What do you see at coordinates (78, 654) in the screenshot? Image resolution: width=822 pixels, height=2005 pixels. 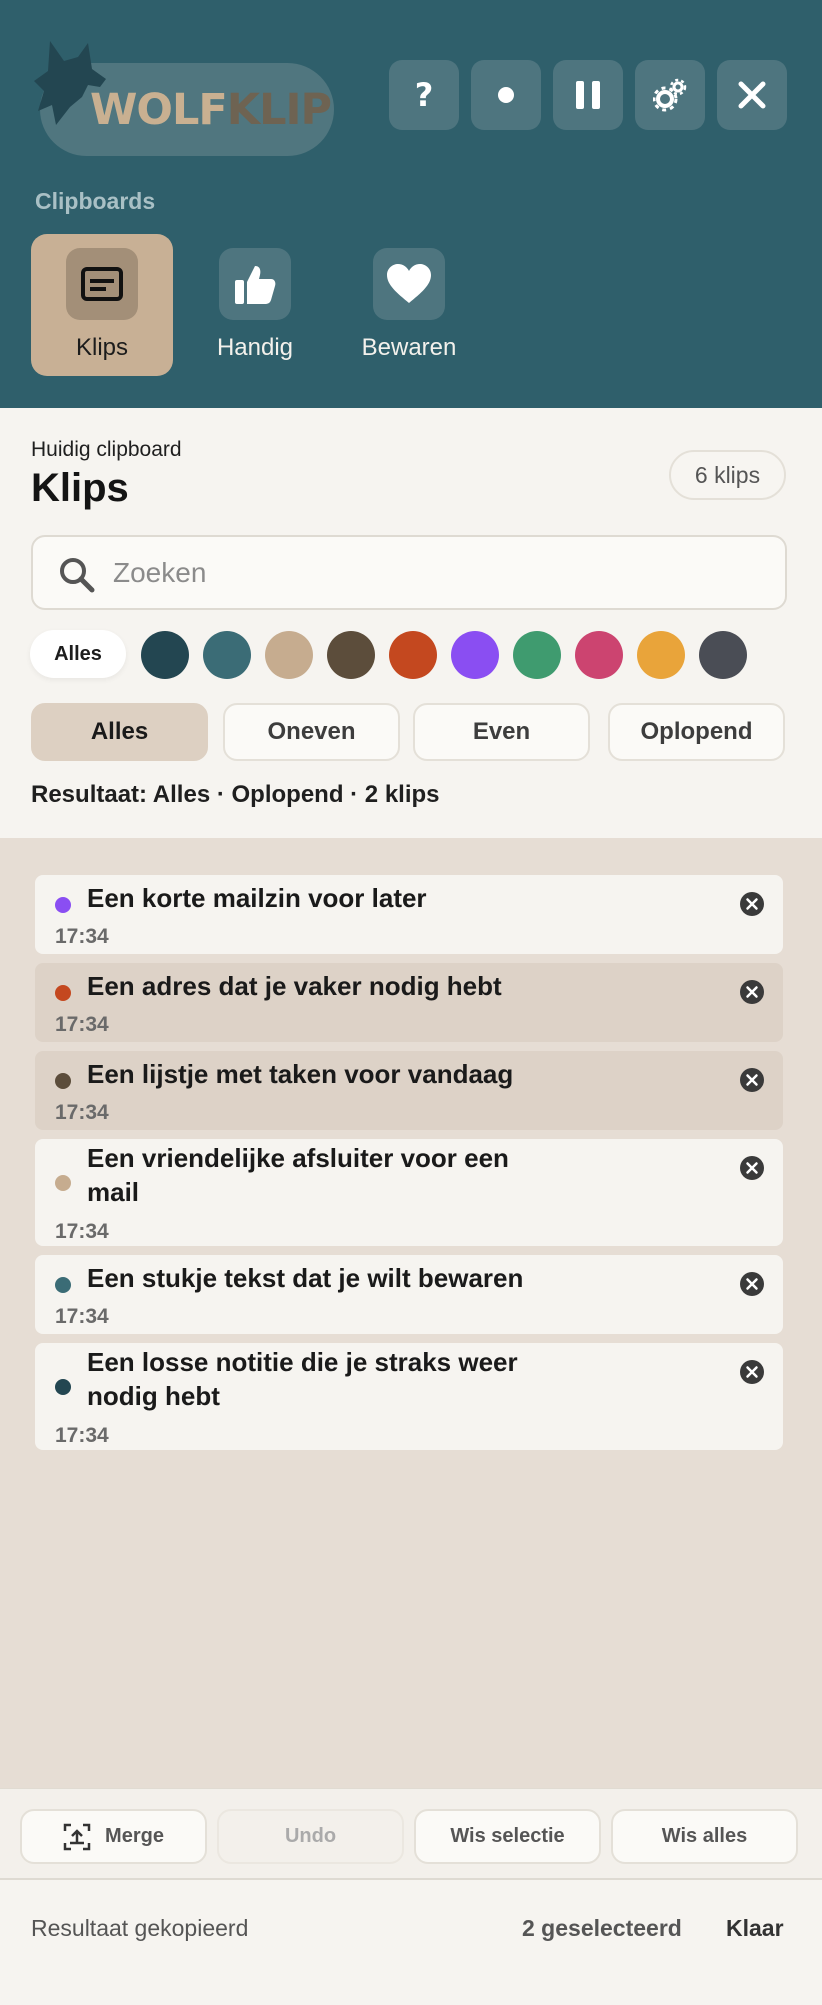 I see `color-filter-all: Alles` at bounding box center [78, 654].